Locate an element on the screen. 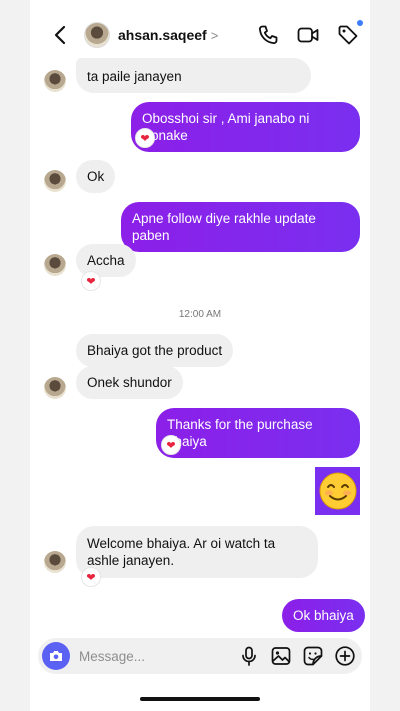  image-icon is located at coordinates (281, 656).